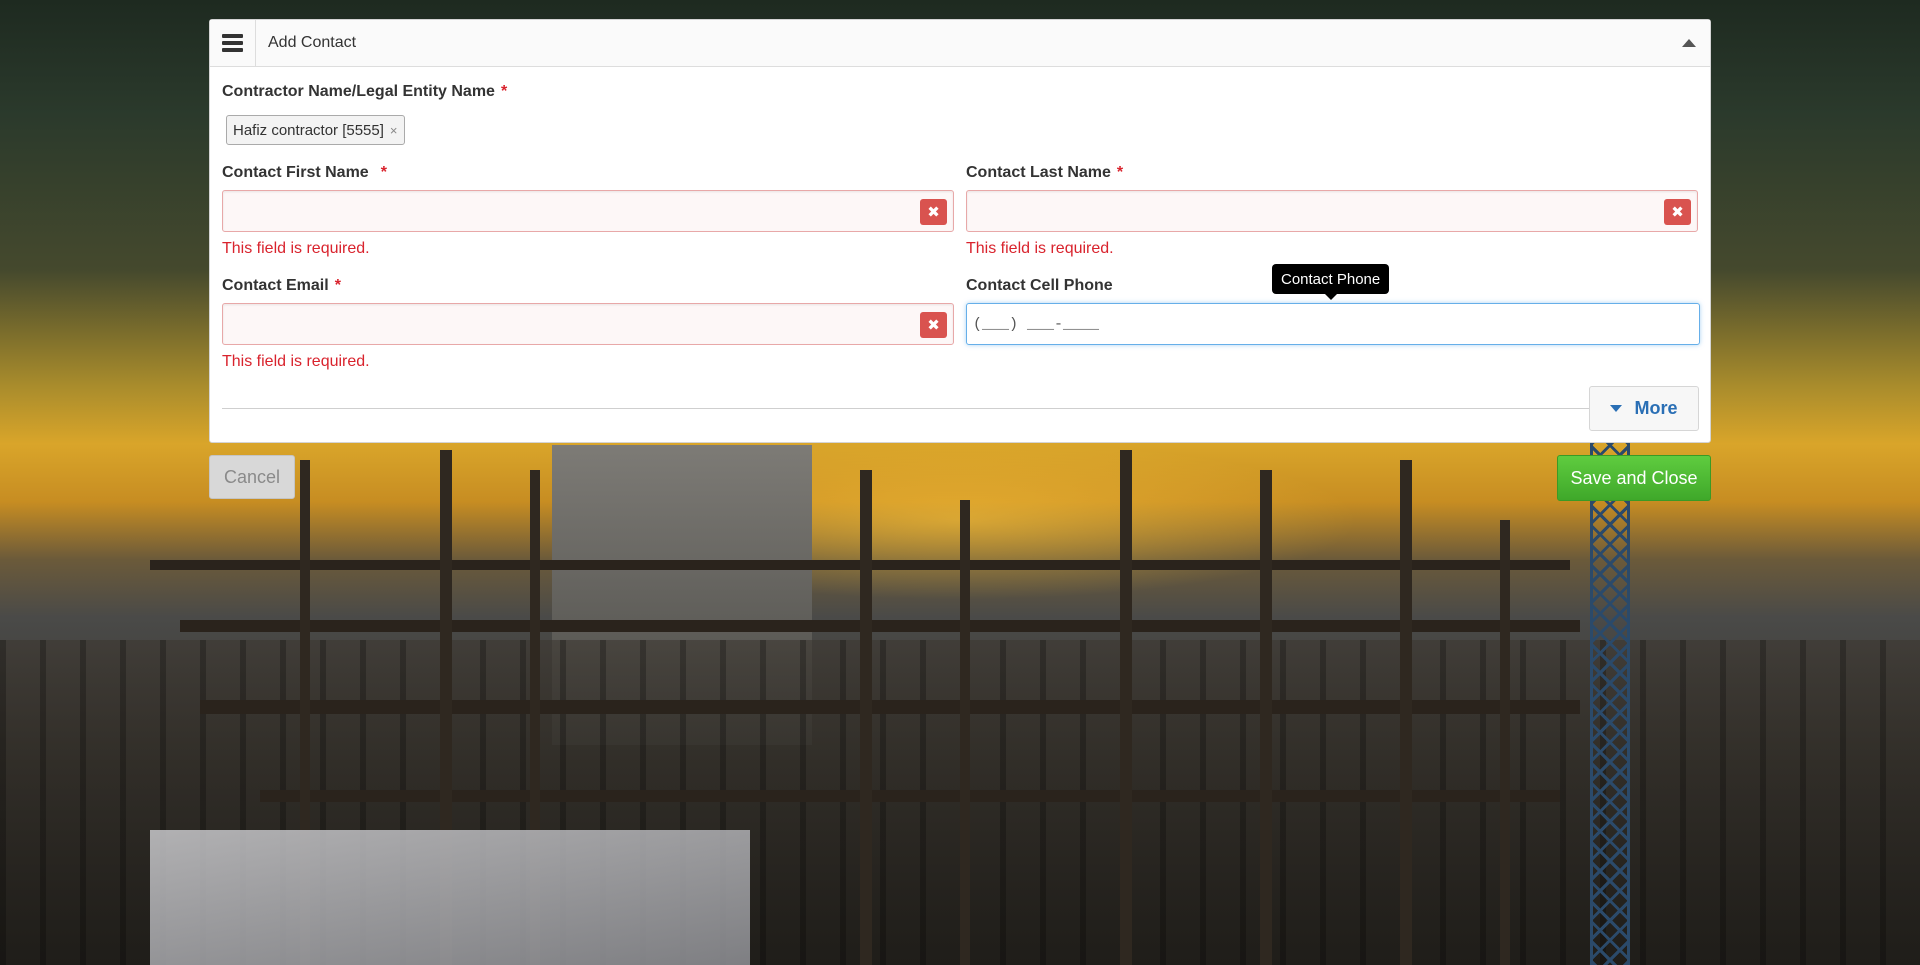 This screenshot has height=965, width=1920. I want to click on first-name-label: Contact First Name *, so click(304, 173).